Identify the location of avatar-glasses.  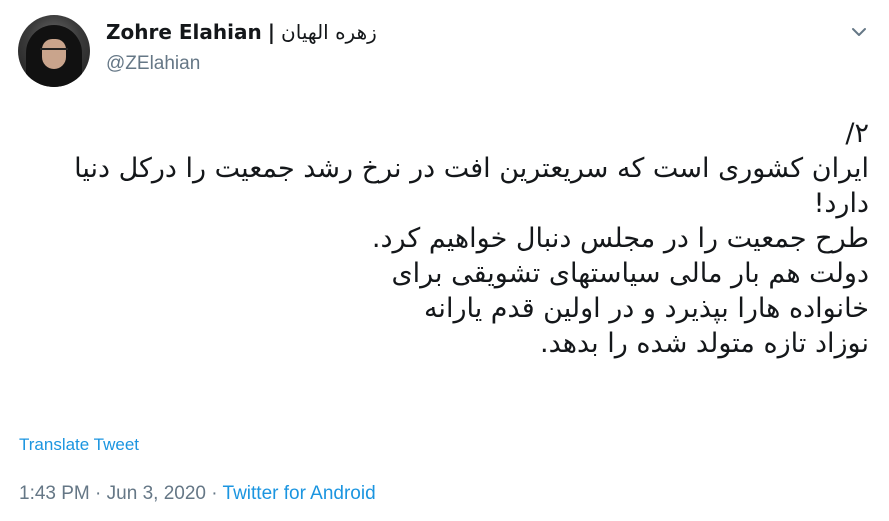
(54, 52).